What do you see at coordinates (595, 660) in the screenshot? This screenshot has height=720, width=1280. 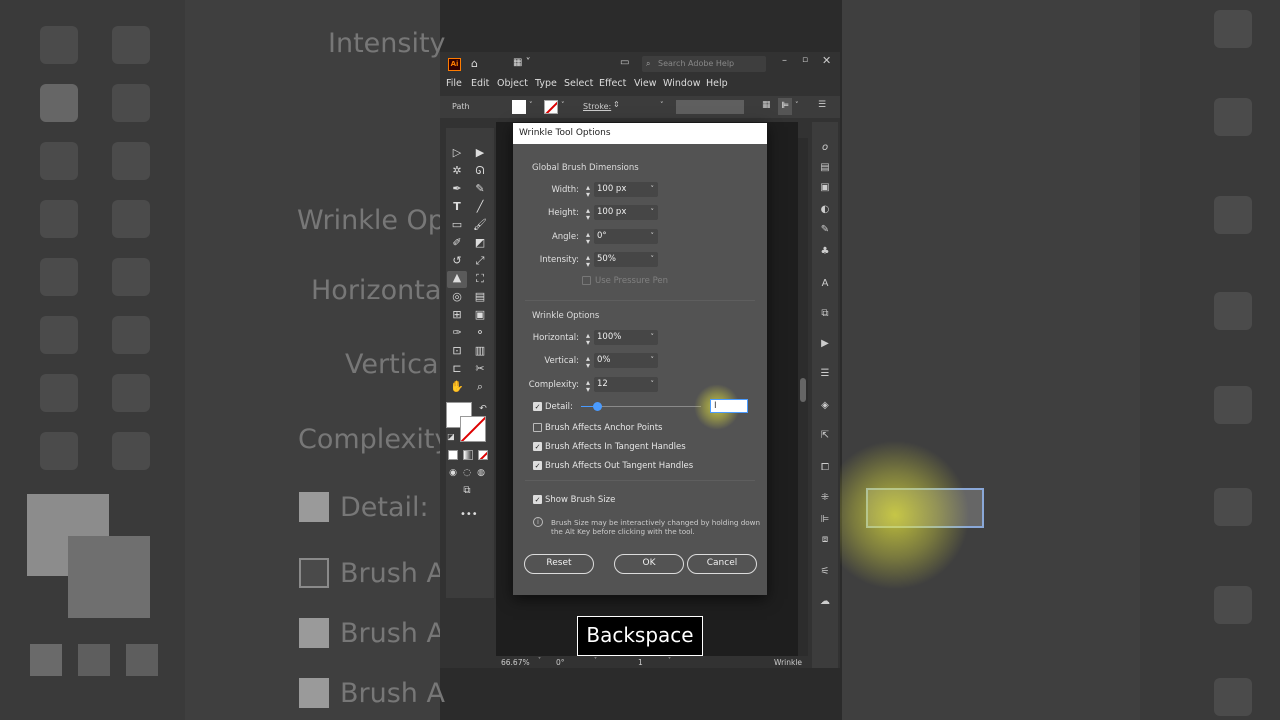 I see `rotation-dropdown-icon: ˅` at bounding box center [595, 660].